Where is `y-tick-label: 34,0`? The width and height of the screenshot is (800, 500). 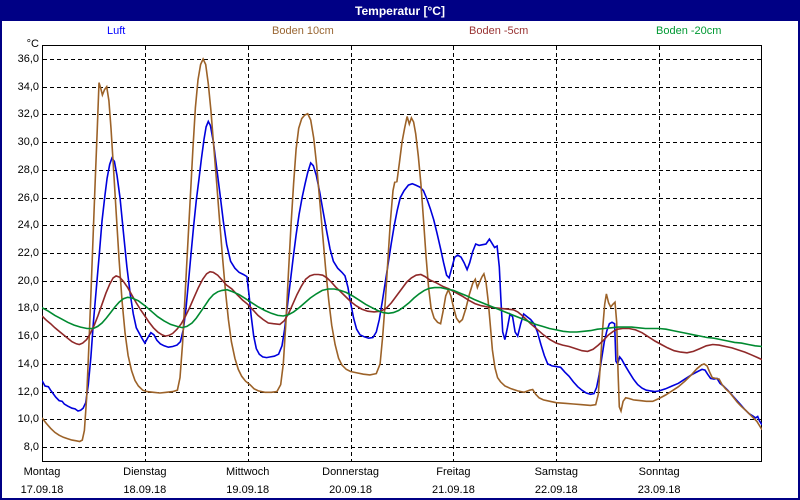 y-tick-label: 34,0 is located at coordinates (28, 86).